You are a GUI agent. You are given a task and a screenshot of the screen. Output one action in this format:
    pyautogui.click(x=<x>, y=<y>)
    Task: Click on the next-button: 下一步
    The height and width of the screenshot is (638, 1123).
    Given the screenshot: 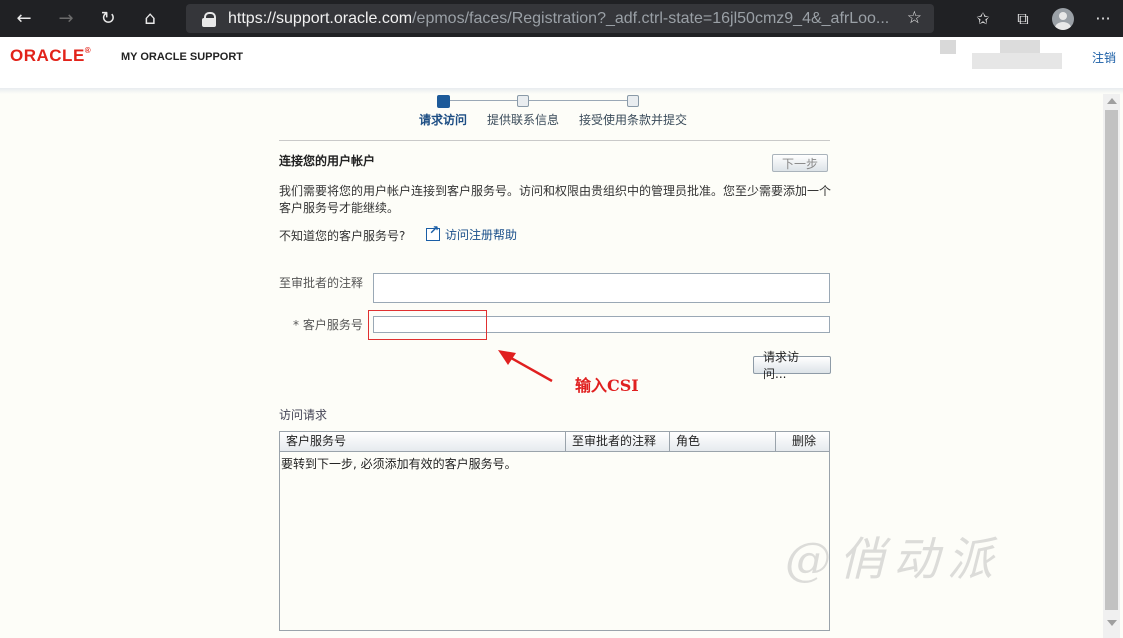 What is the action you would take?
    pyautogui.click(x=800, y=163)
    